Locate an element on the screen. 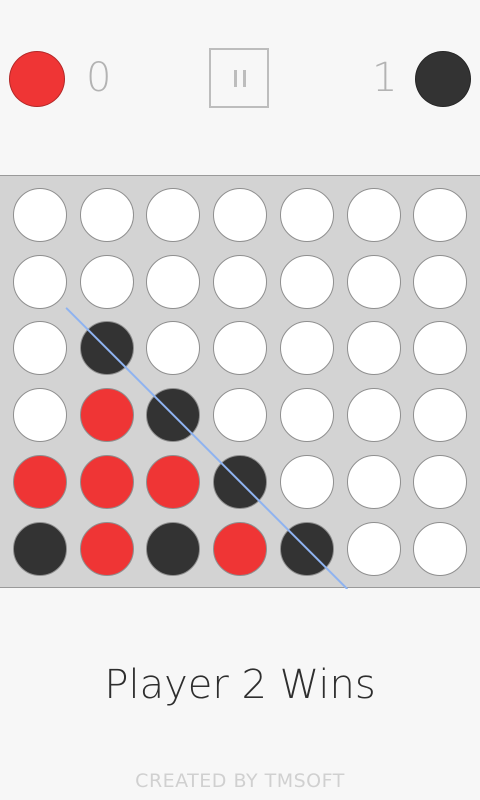 This screenshot has width=480, height=800. game-status: Player 2 Wins is located at coordinates (240, 685).